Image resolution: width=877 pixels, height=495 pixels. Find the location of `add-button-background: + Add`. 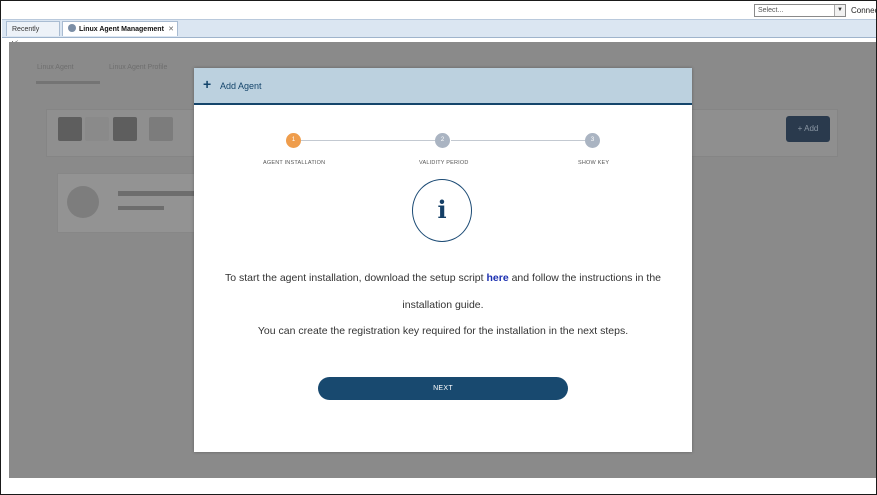

add-button-background: + Add is located at coordinates (808, 129).